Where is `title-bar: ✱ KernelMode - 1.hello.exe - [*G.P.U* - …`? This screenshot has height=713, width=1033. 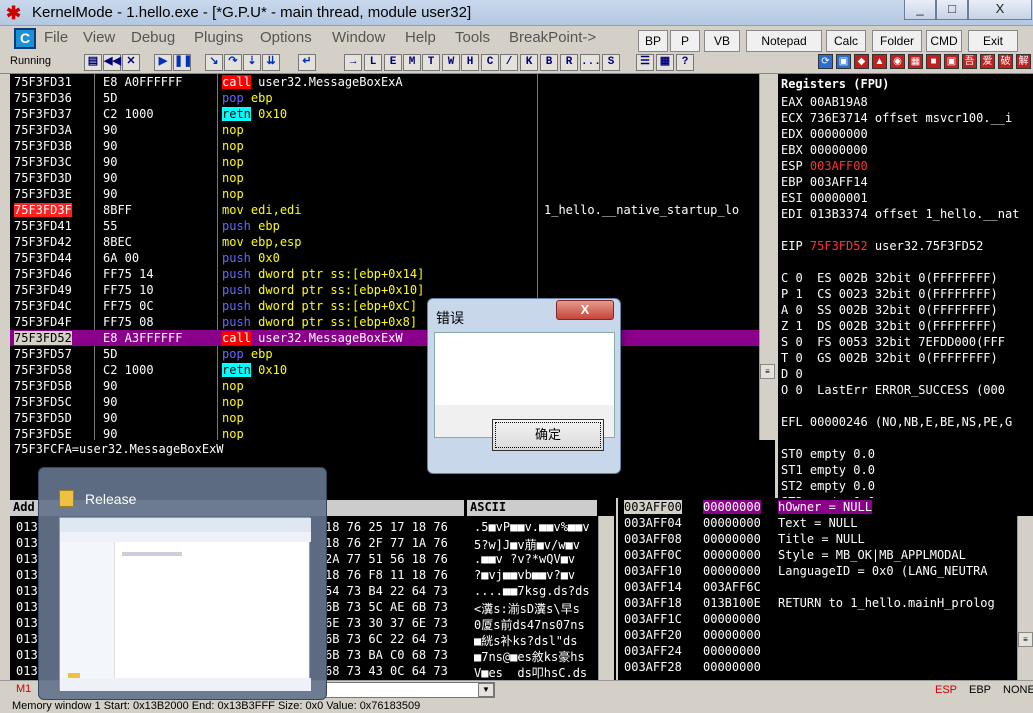 title-bar: ✱ KernelMode - 1.hello.exe - [*G.P.U* - … is located at coordinates (516, 13).